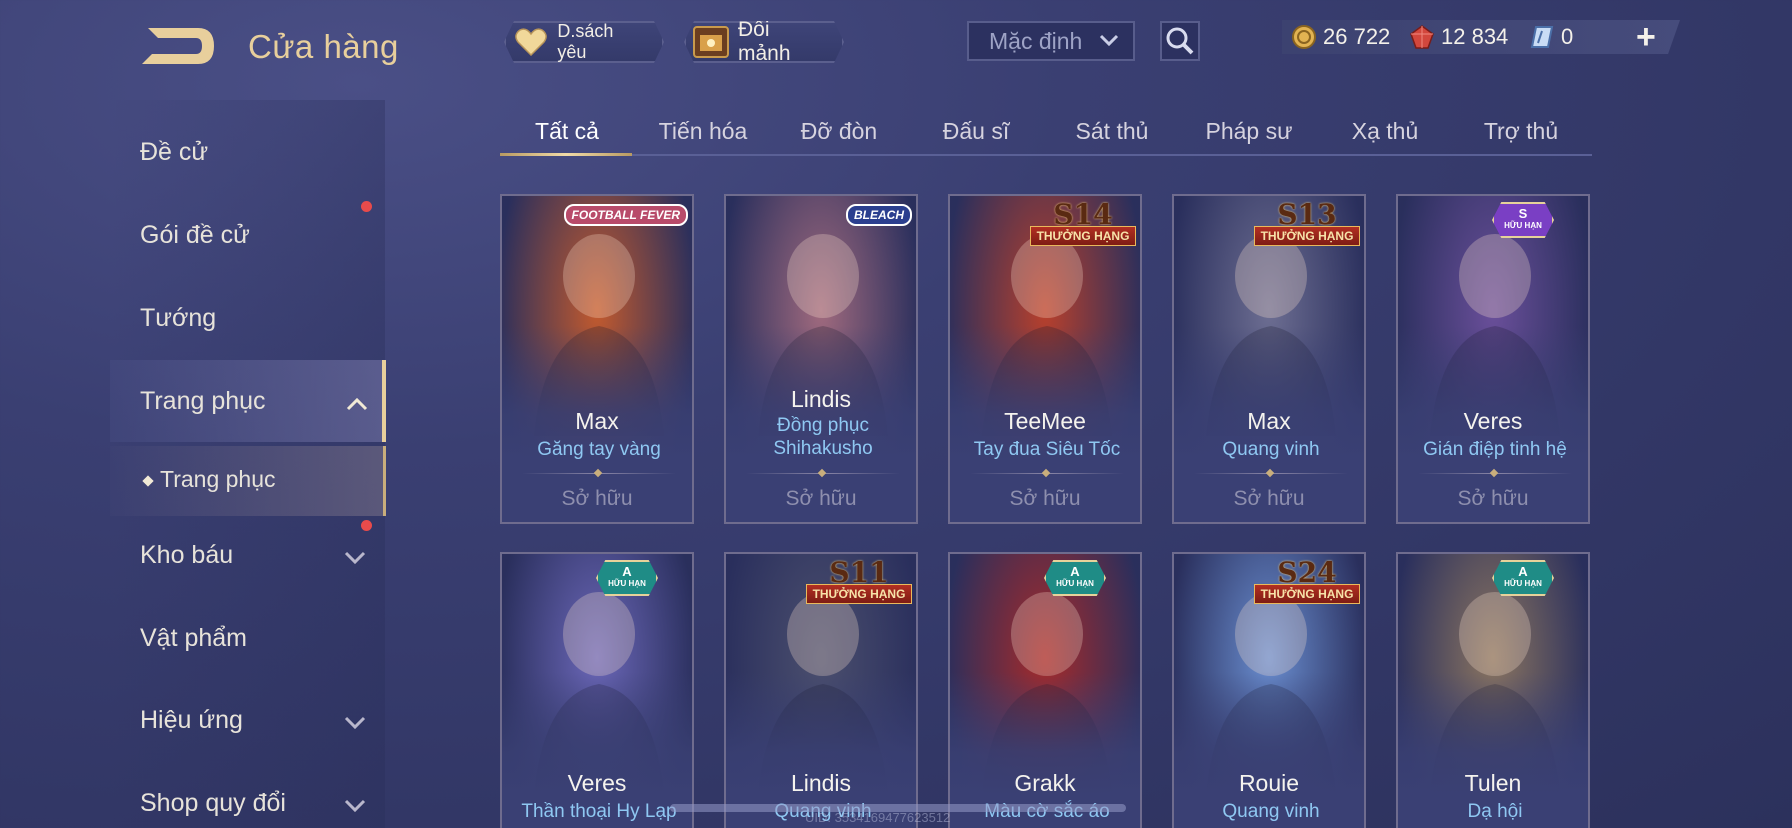 The image size is (1792, 828). What do you see at coordinates (1269, 690) in the screenshot?
I see `skin-card: S24 THƯỞNG HẠNG Rouie Quang vinh` at bounding box center [1269, 690].